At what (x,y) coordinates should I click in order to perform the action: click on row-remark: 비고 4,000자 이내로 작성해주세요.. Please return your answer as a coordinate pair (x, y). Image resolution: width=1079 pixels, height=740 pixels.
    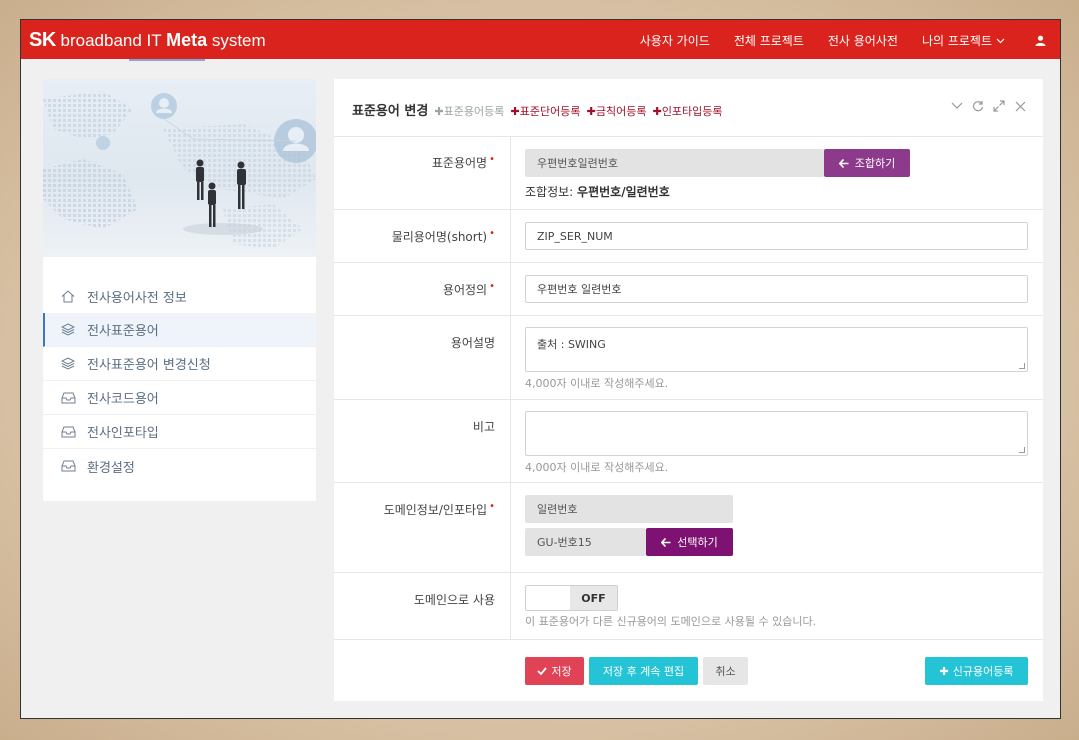
    Looking at the image, I should click on (688, 441).